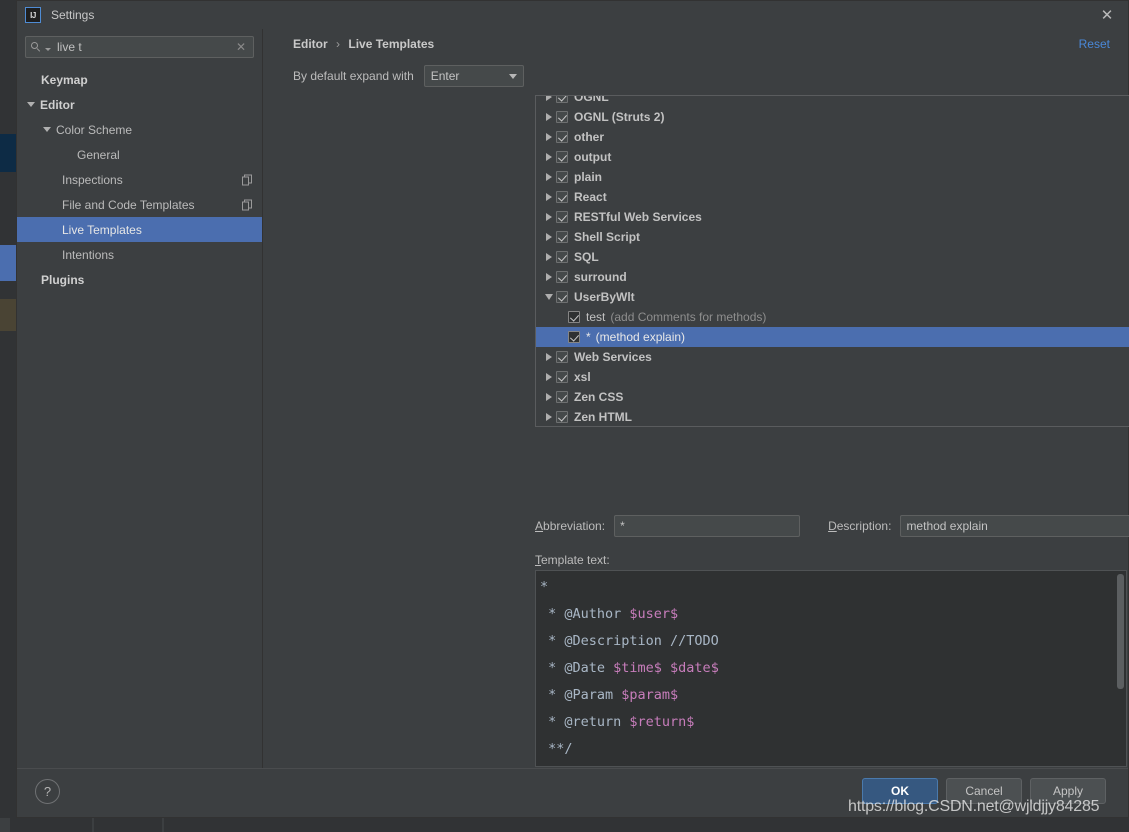 Image resolution: width=1129 pixels, height=832 pixels. What do you see at coordinates (900, 791) in the screenshot?
I see `ok-button: OK` at bounding box center [900, 791].